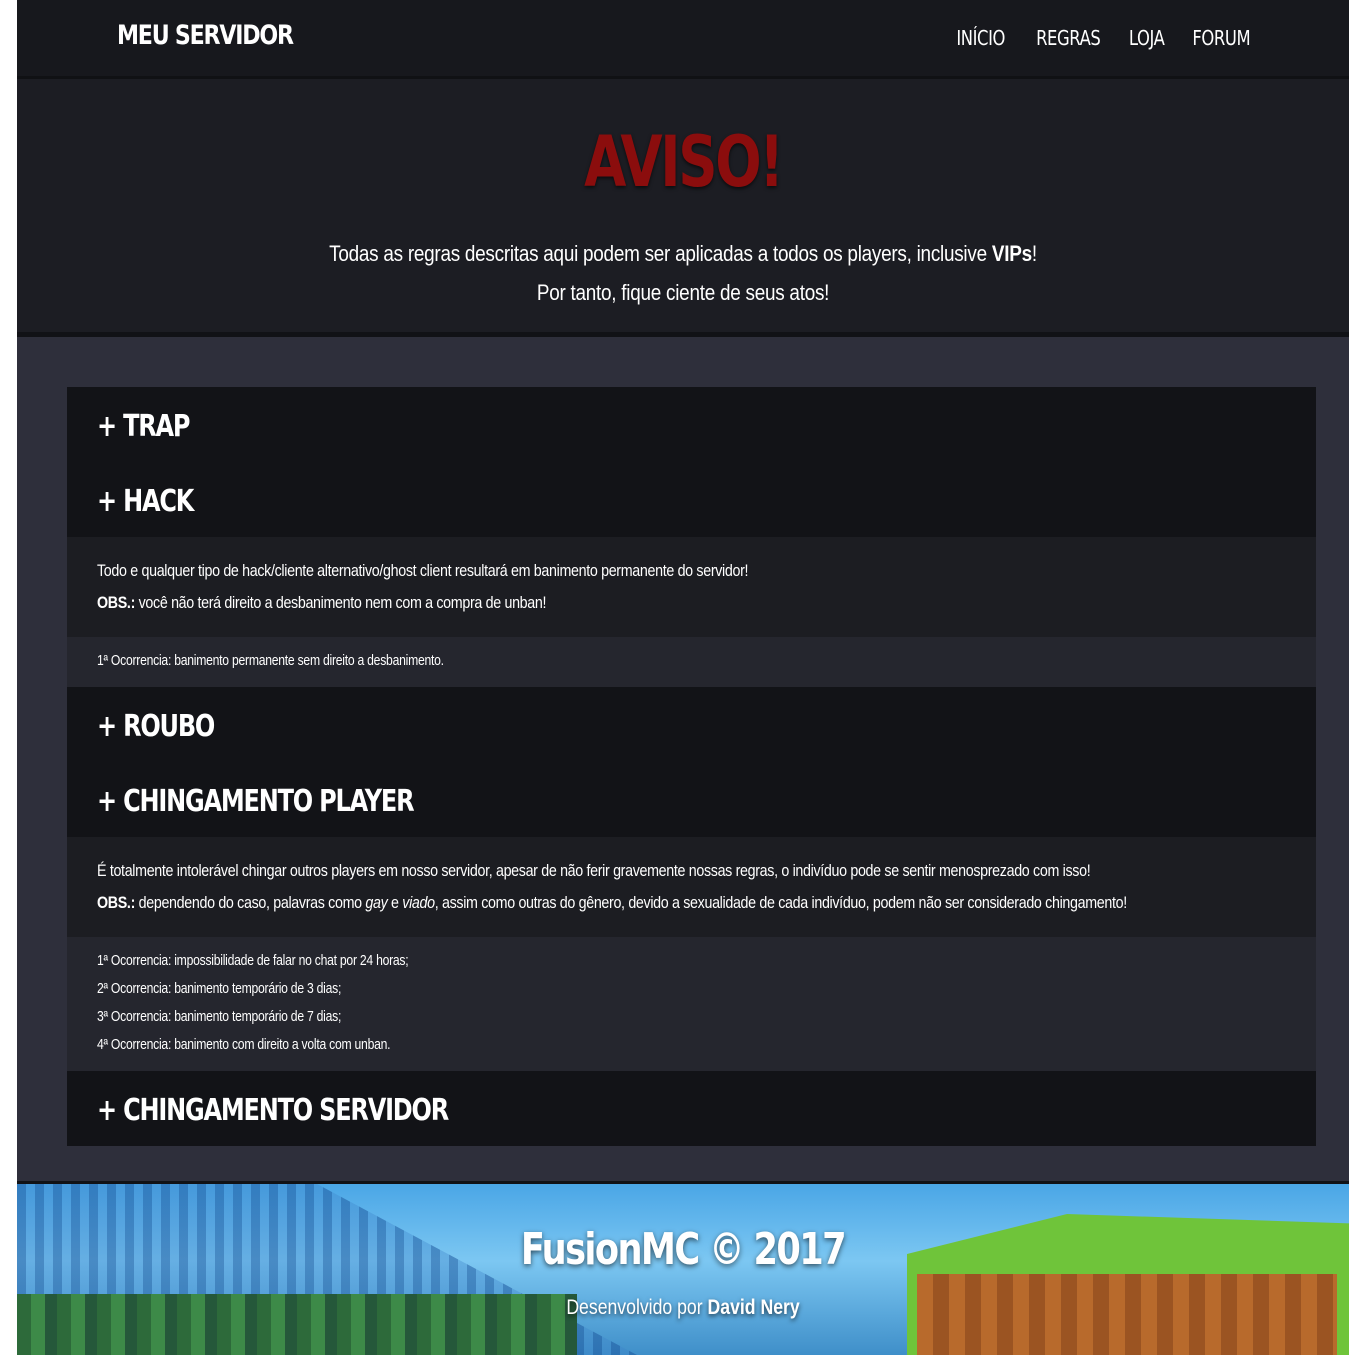 Image resolution: width=1349 pixels, height=1355 pixels. I want to click on rule-header-hack: + HACK, so click(691, 499).